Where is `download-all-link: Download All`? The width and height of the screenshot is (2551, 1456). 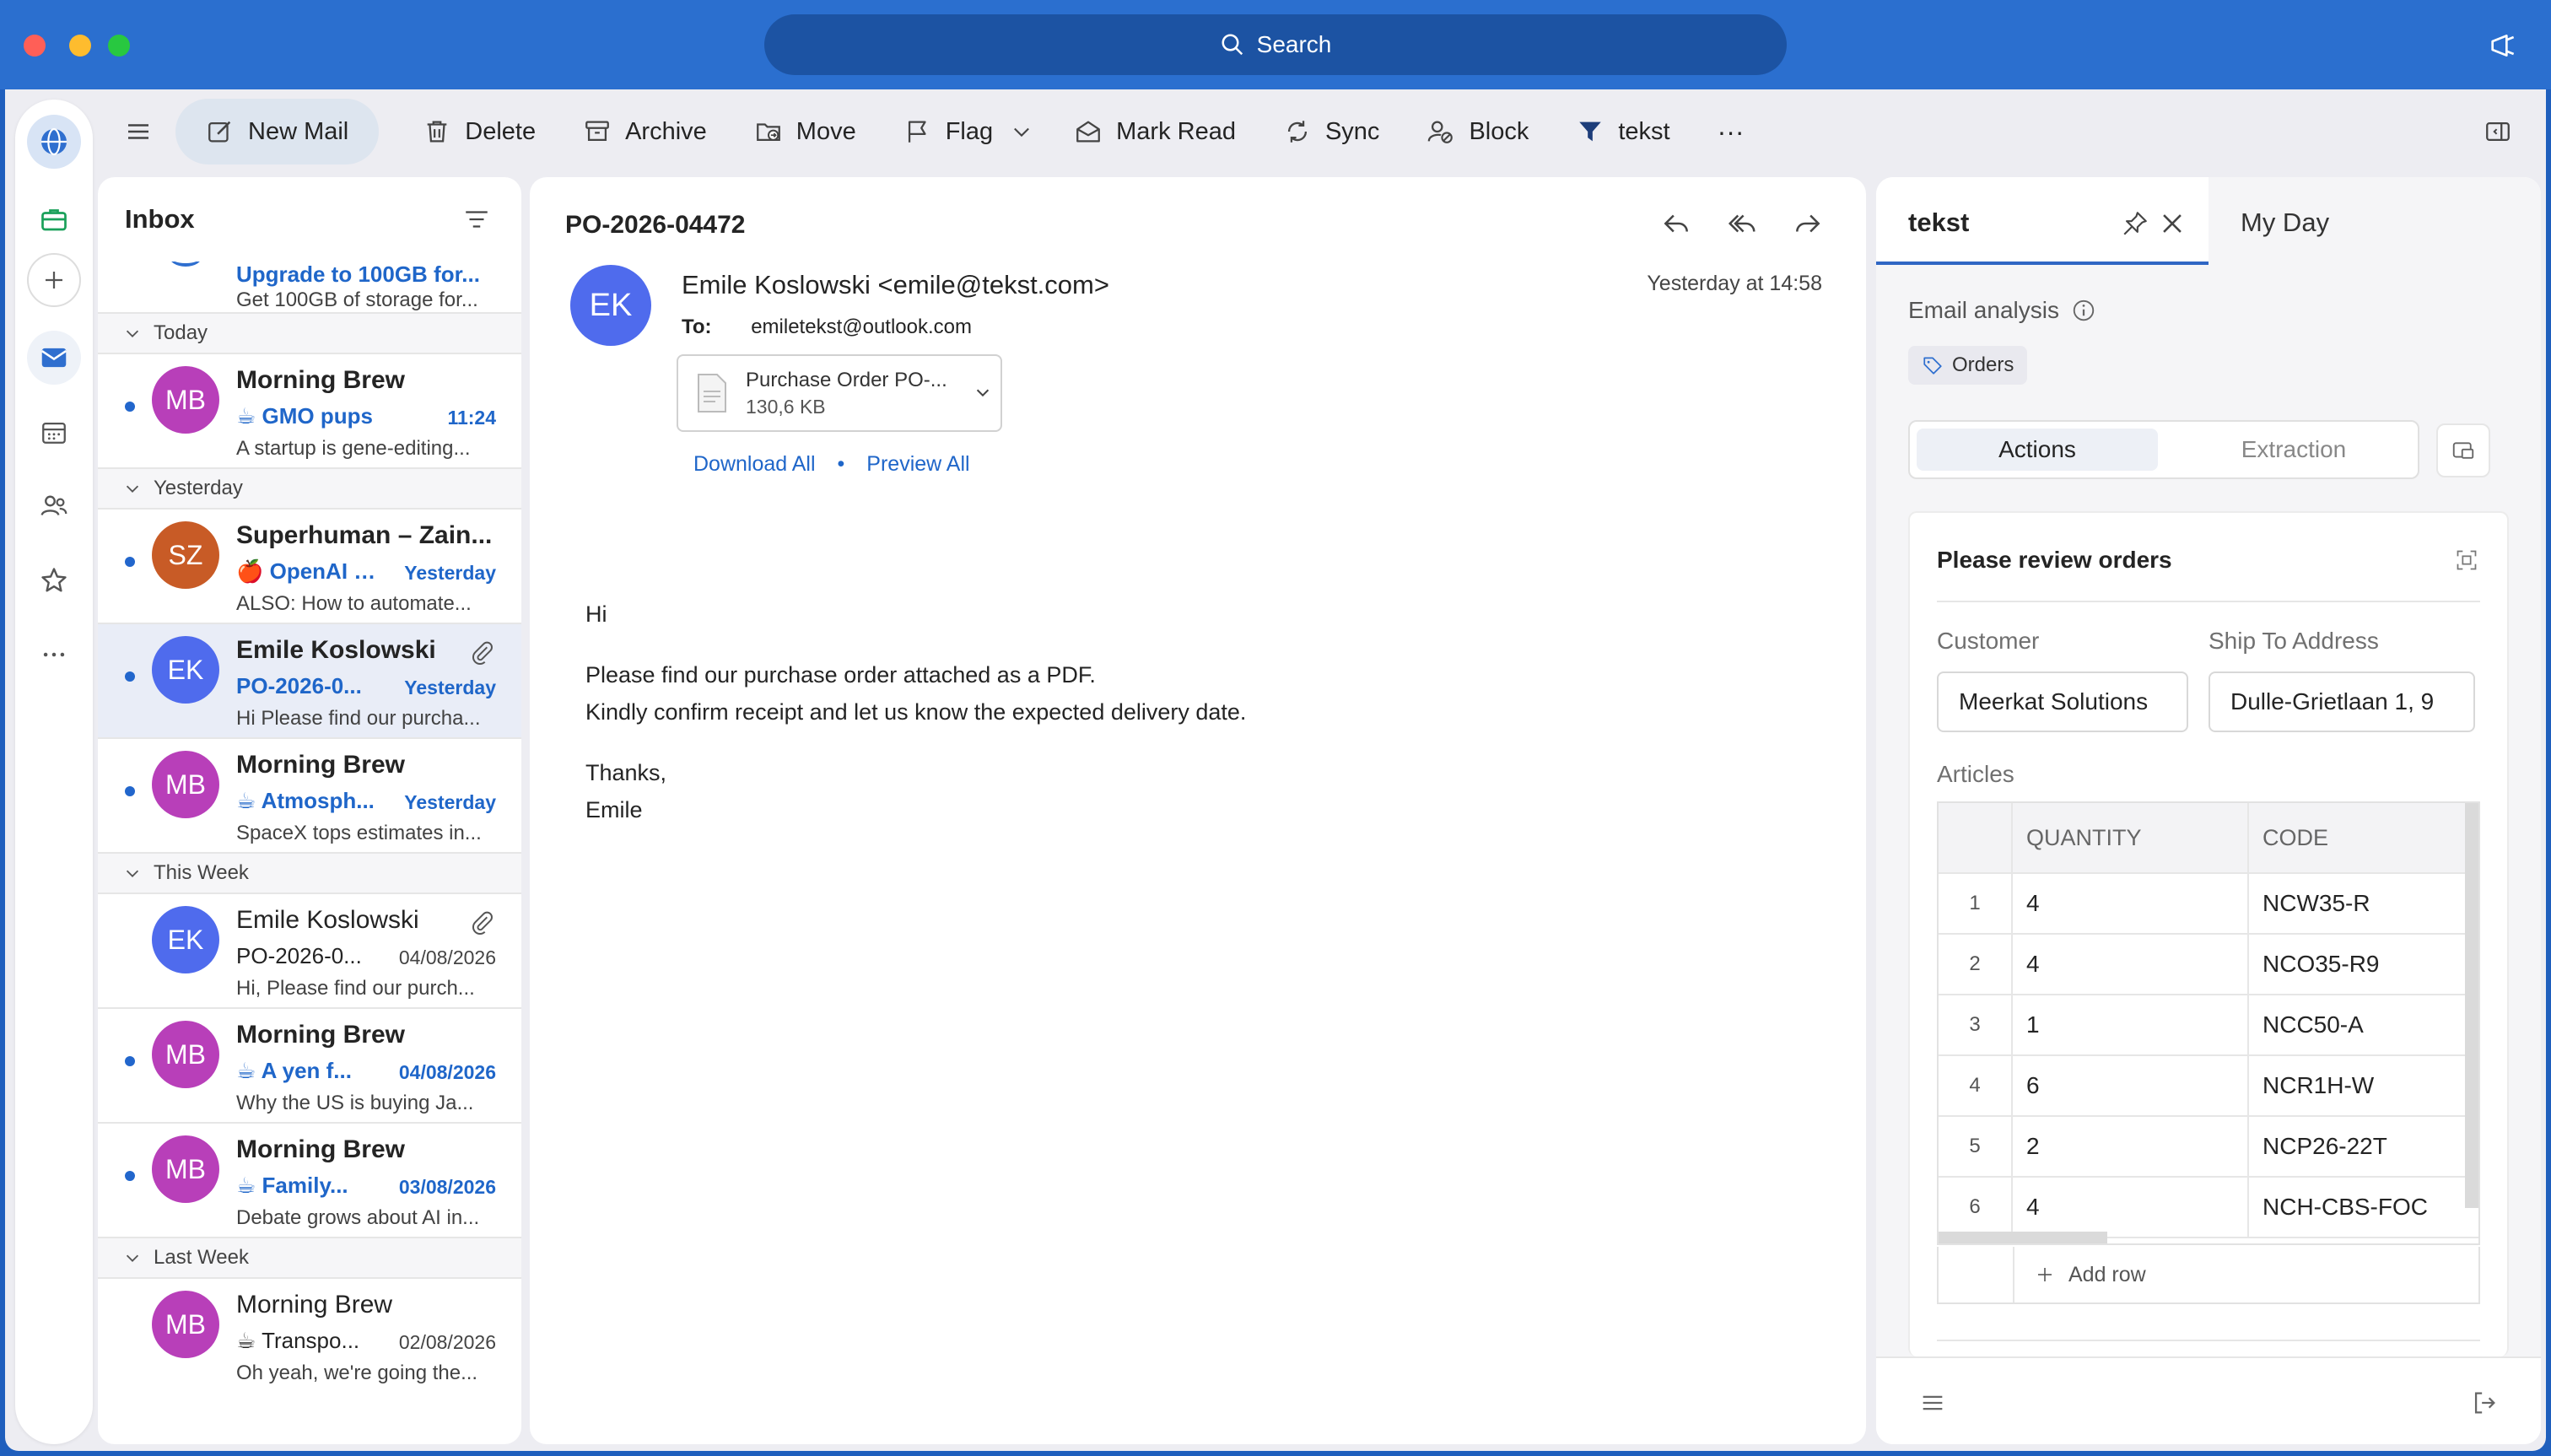
download-all-link: Download All is located at coordinates (754, 465).